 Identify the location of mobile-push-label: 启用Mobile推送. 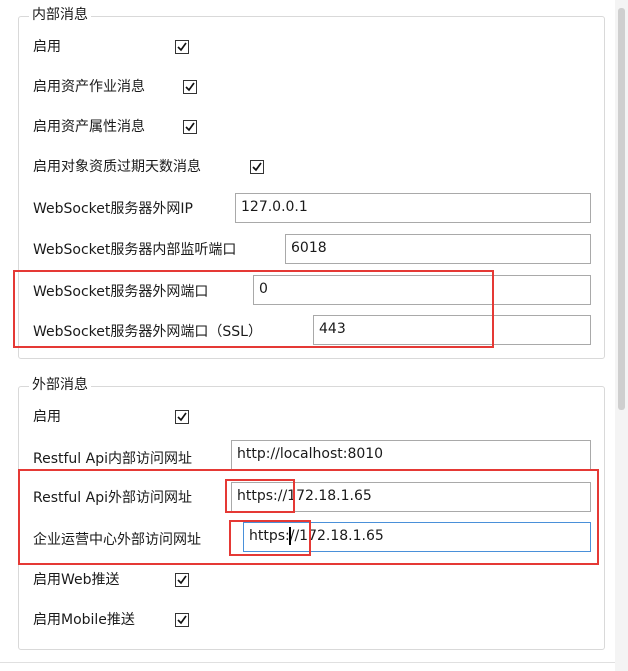
(84, 620).